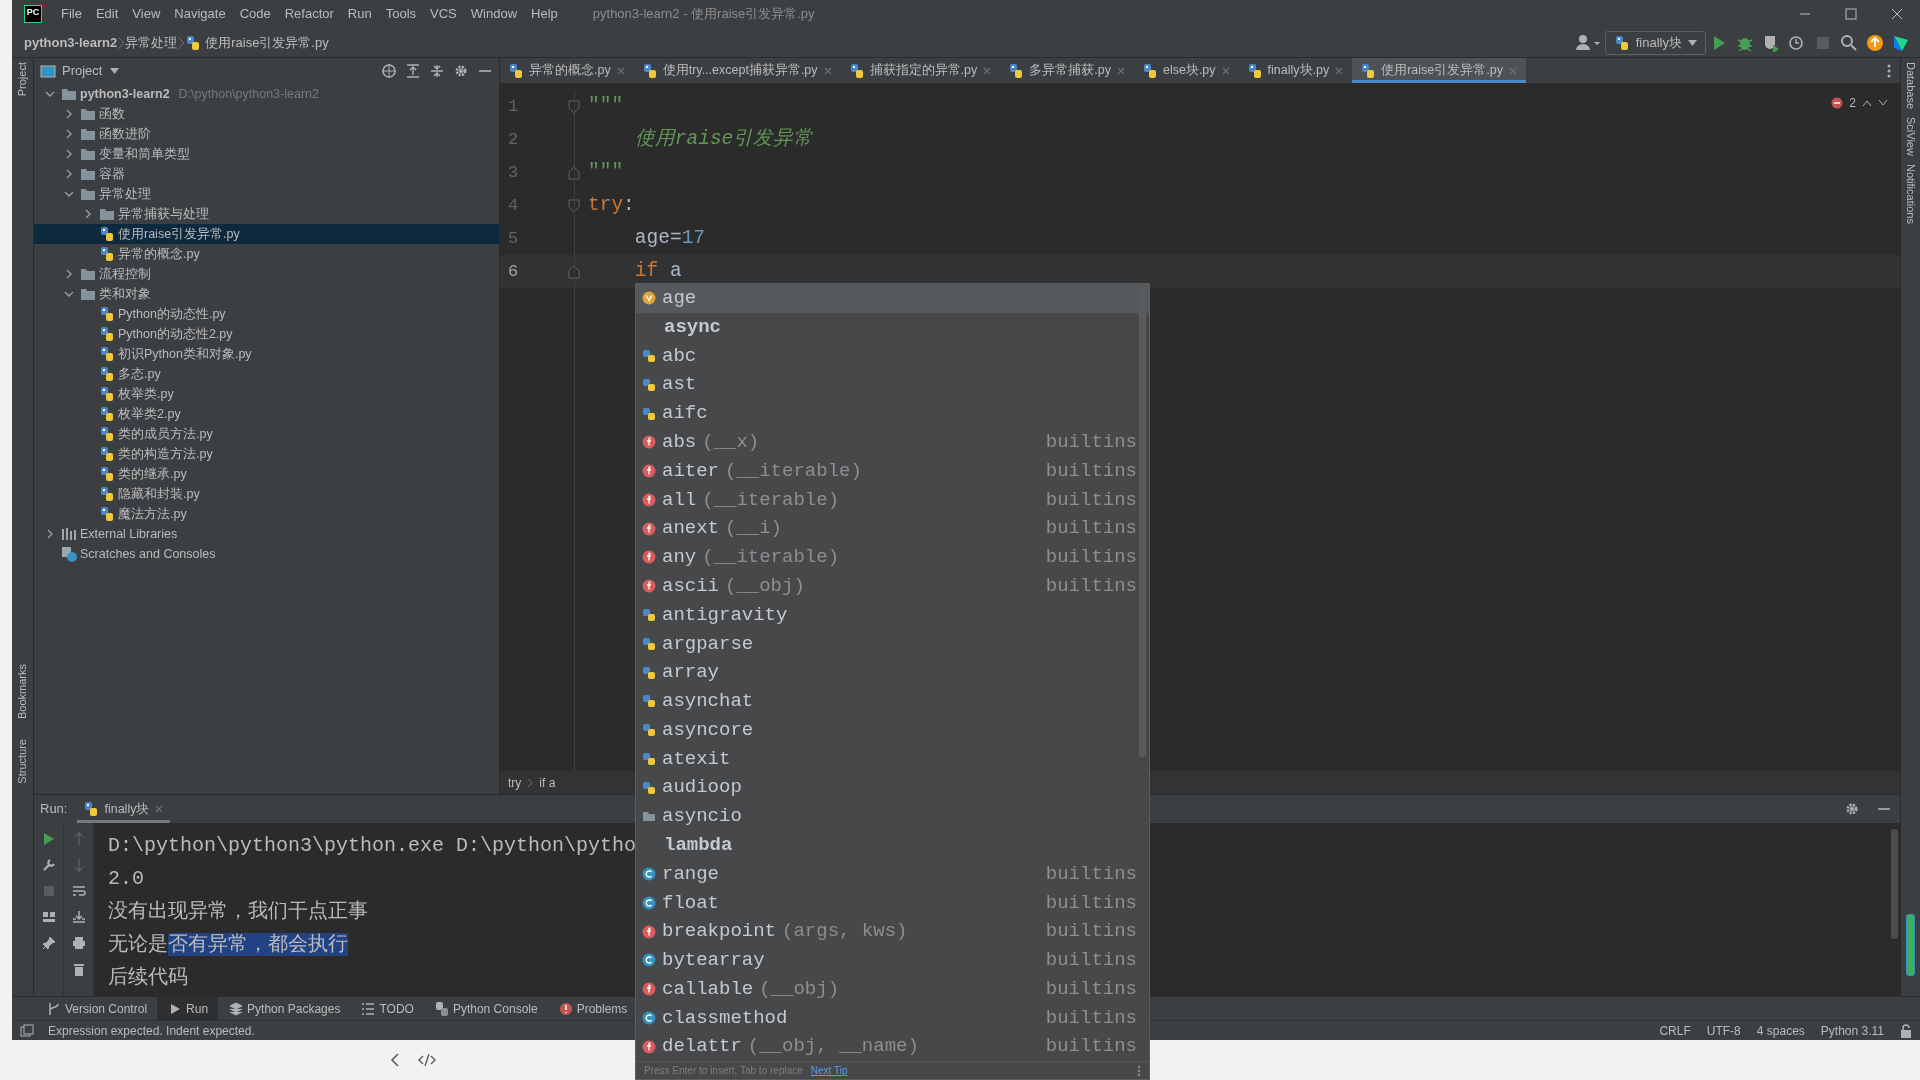  Describe the element at coordinates (266, 294) in the screenshot. I see `tree-item: 类和对象` at that location.